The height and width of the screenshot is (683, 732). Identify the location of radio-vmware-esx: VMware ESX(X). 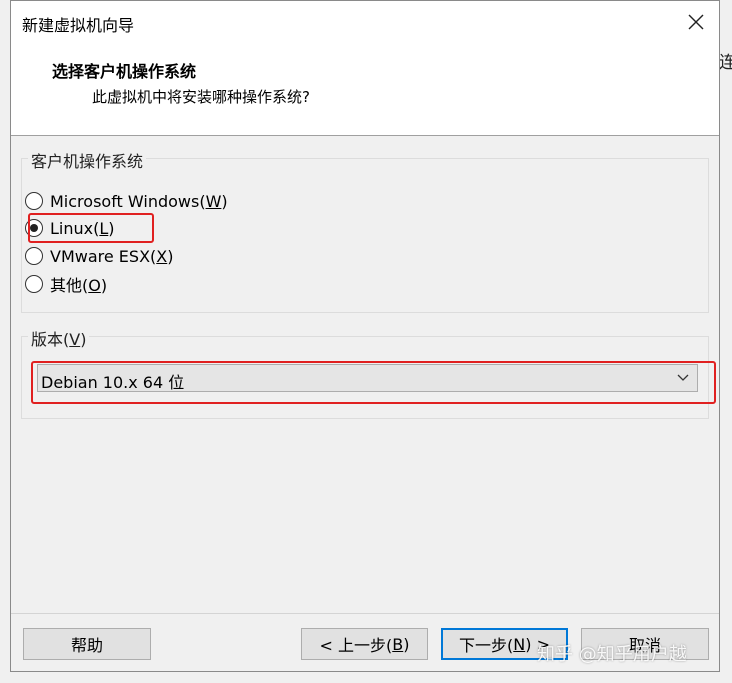
(99, 256).